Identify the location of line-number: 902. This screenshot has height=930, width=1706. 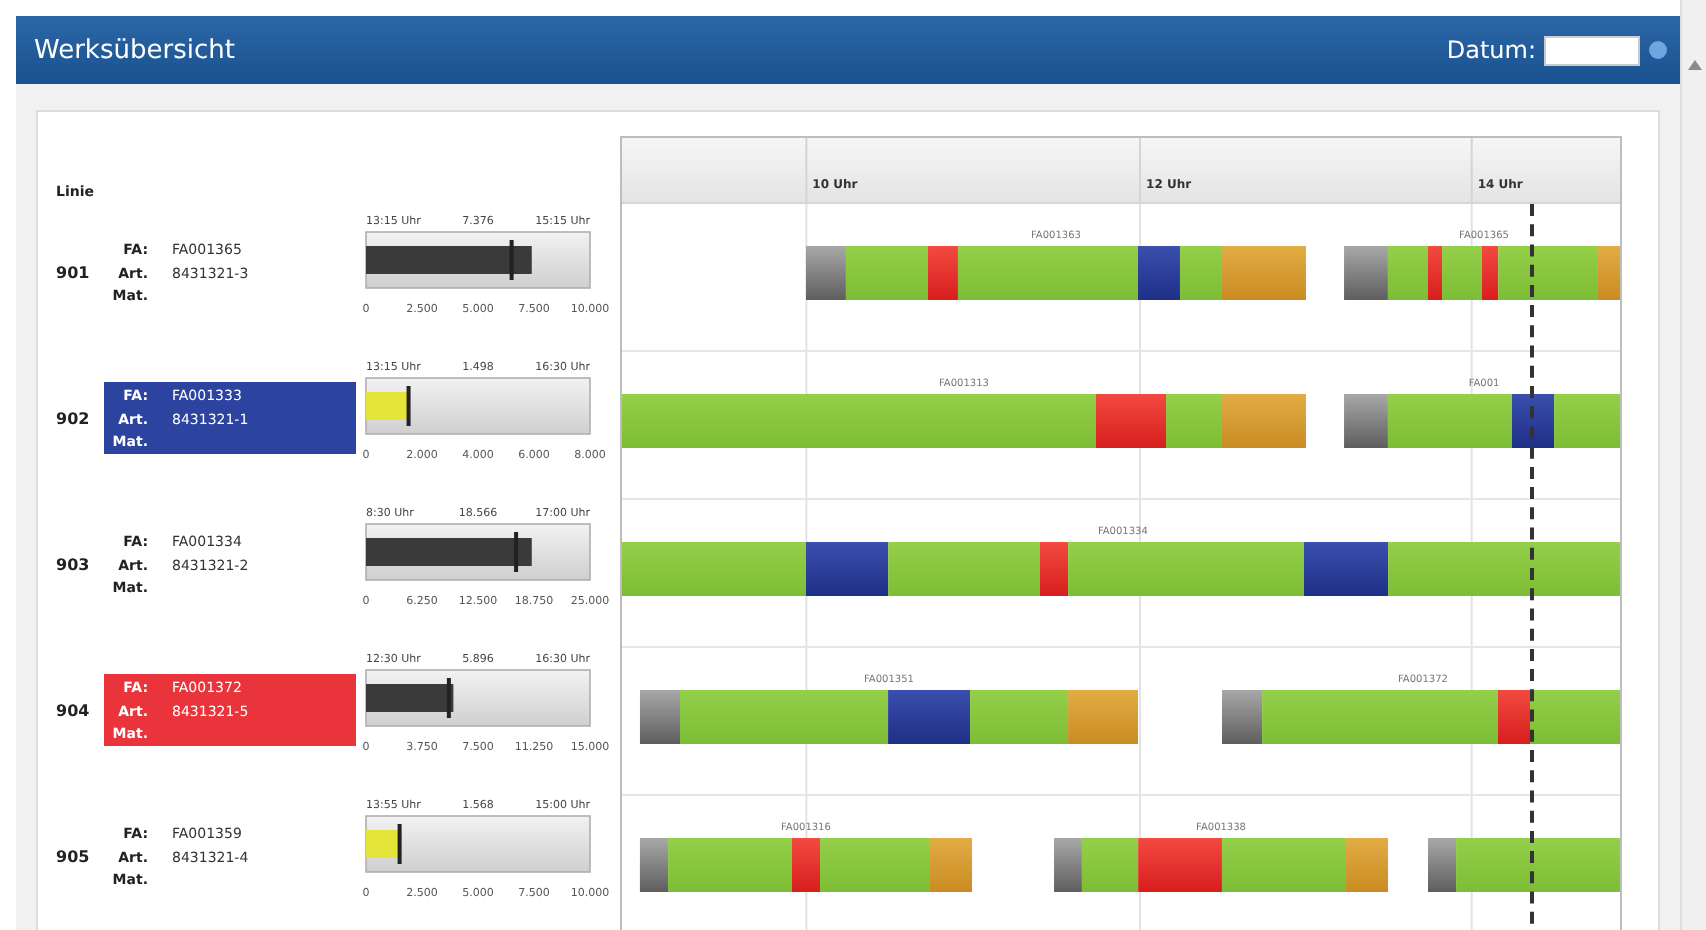
(73, 418).